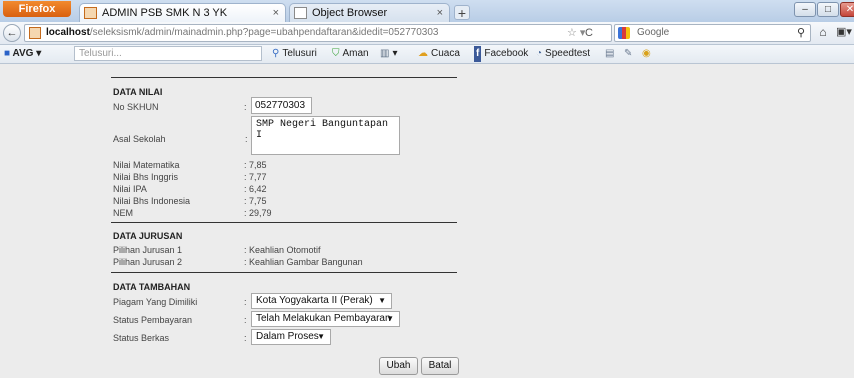 This screenshot has width=854, height=378. What do you see at coordinates (653, 32) in the screenshot?
I see `search-engine-label: Google` at bounding box center [653, 32].